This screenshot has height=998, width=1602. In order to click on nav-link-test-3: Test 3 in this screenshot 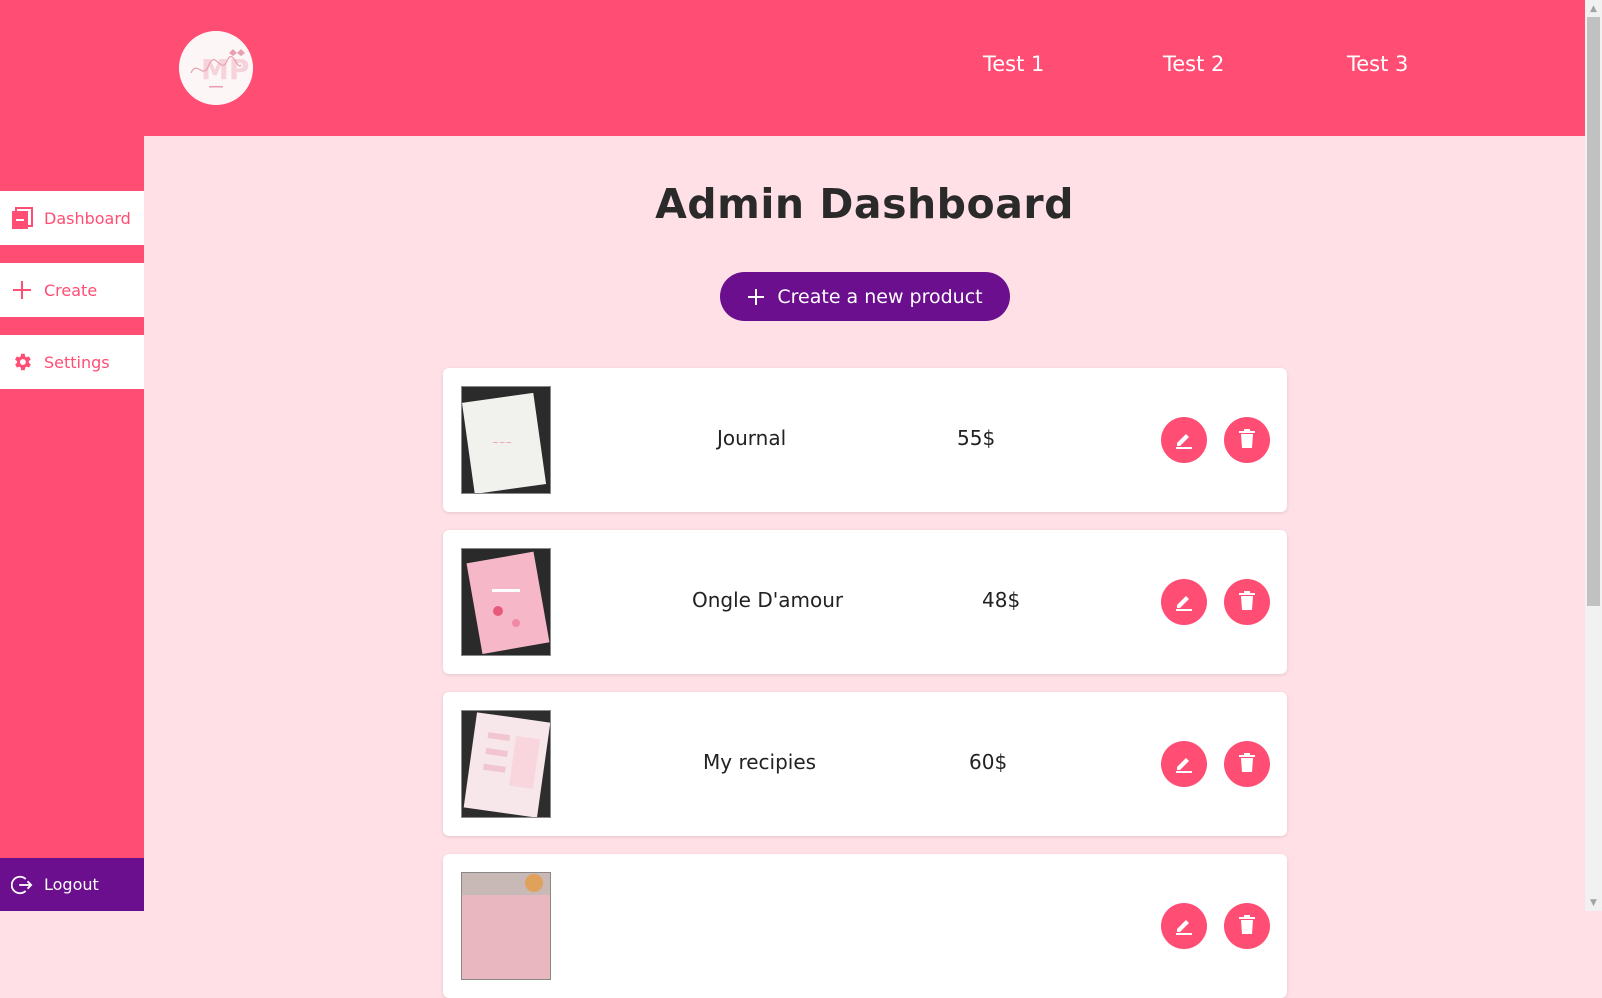, I will do `click(1377, 64)`.